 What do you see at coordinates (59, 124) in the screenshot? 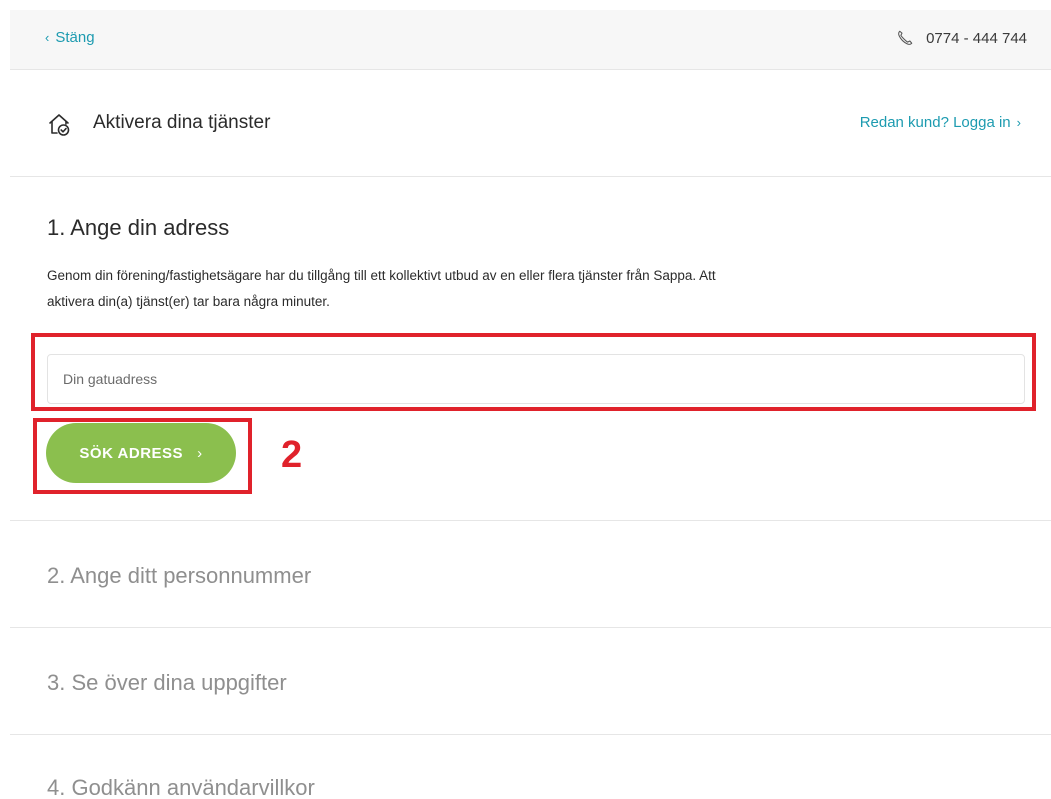
I see `house-check-icon` at bounding box center [59, 124].